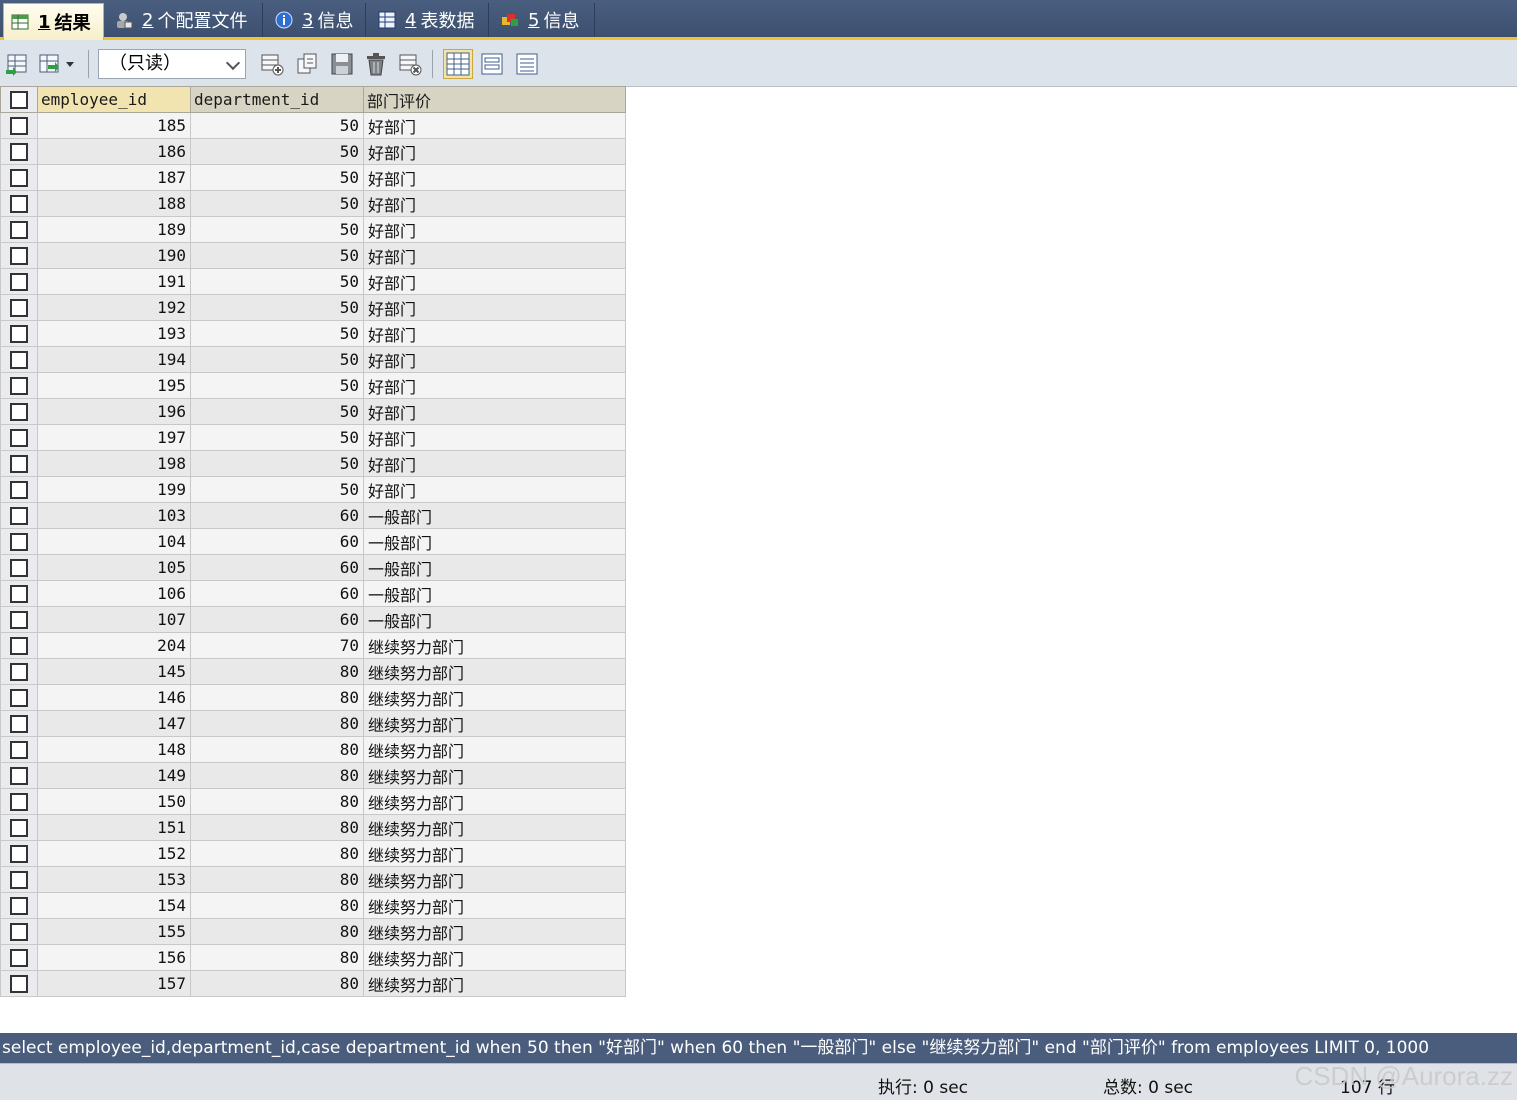 This screenshot has height=1100, width=1517. Describe the element at coordinates (342, 64) in the screenshot. I see `save-icon` at that location.